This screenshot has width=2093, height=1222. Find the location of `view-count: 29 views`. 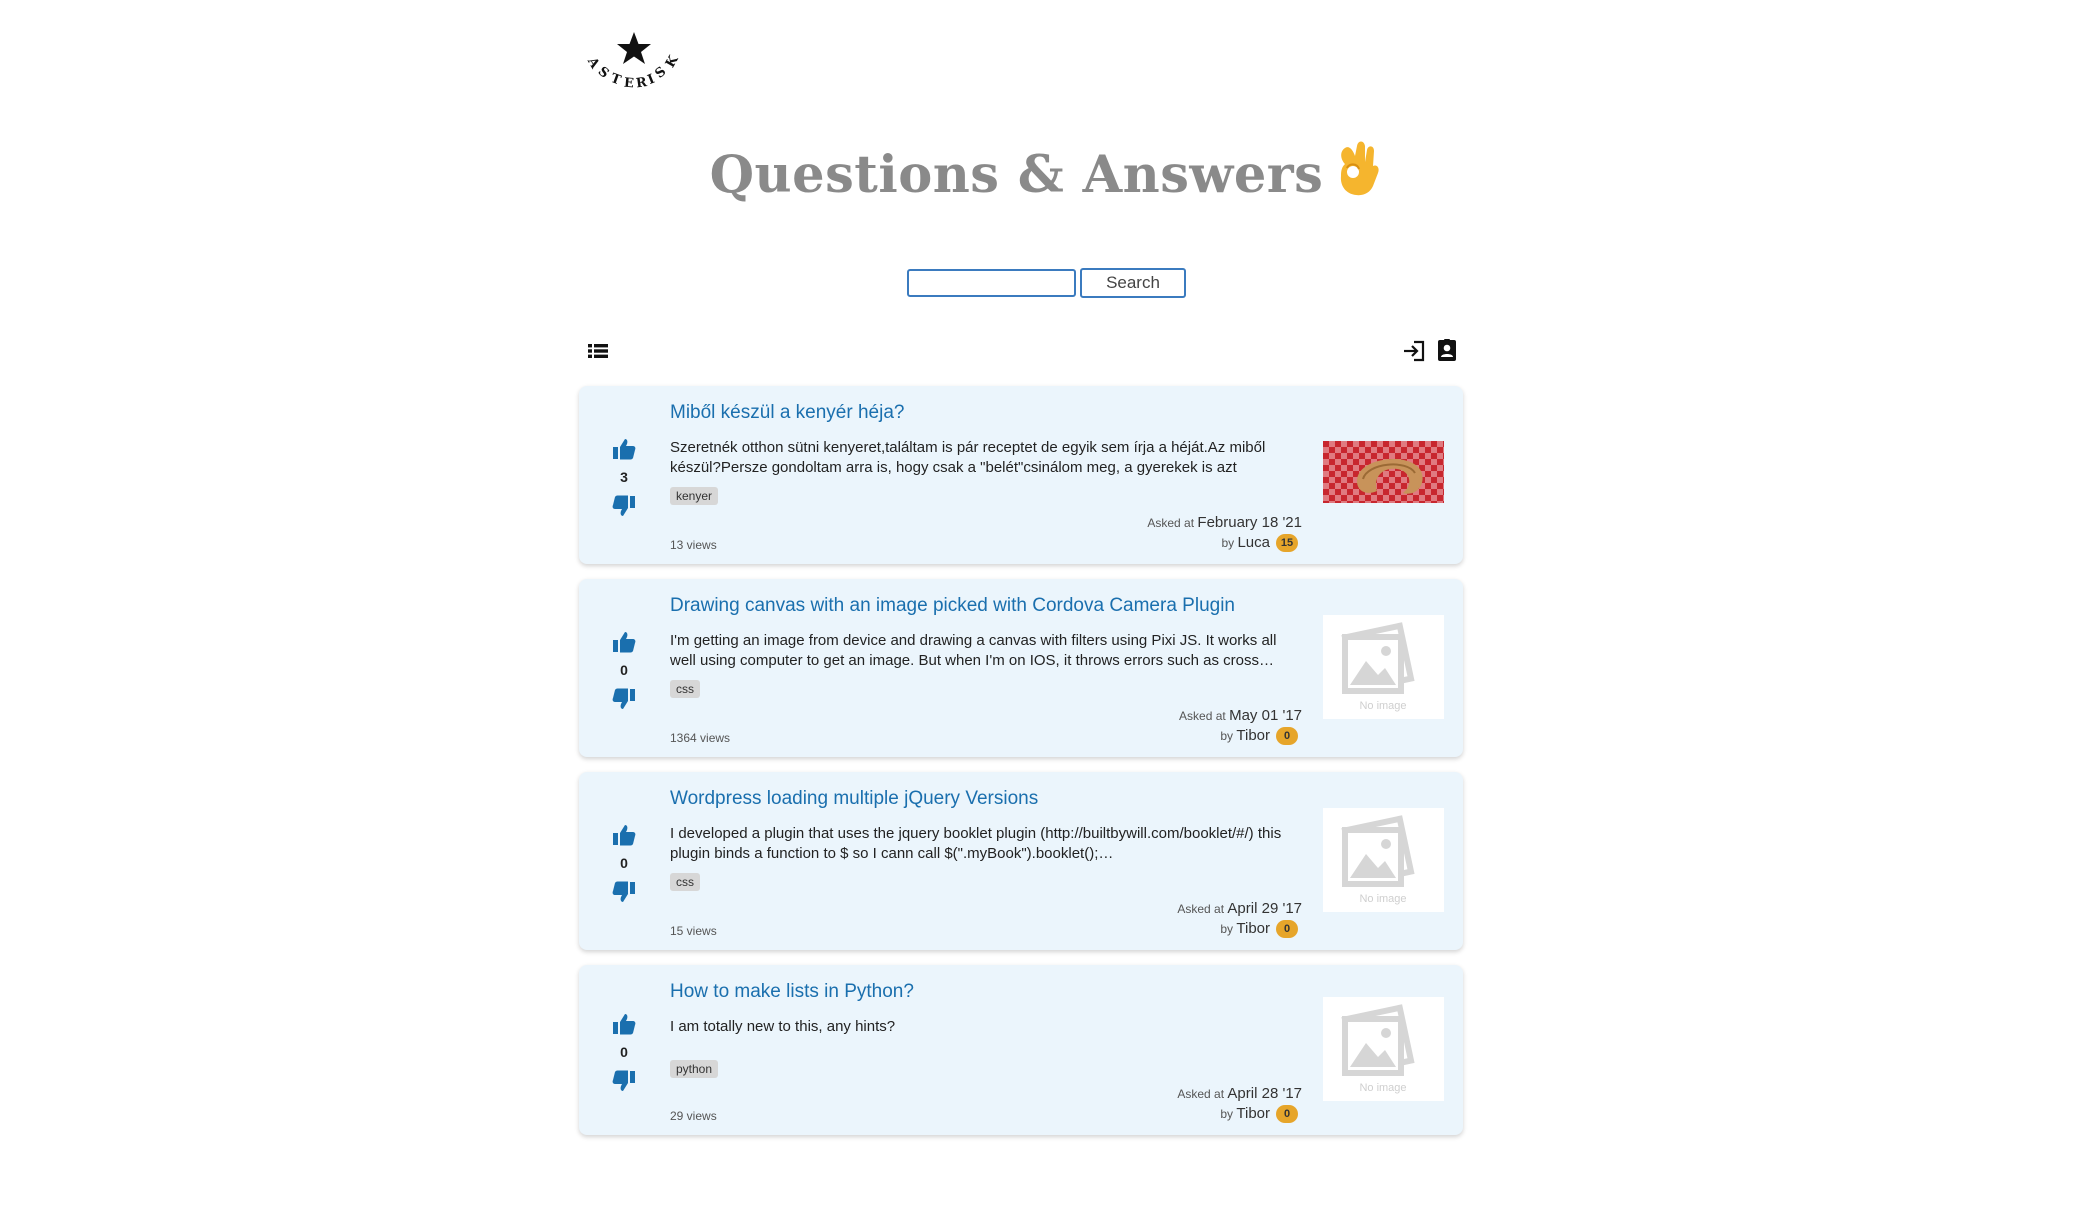

view-count: 29 views is located at coordinates (693, 1116).